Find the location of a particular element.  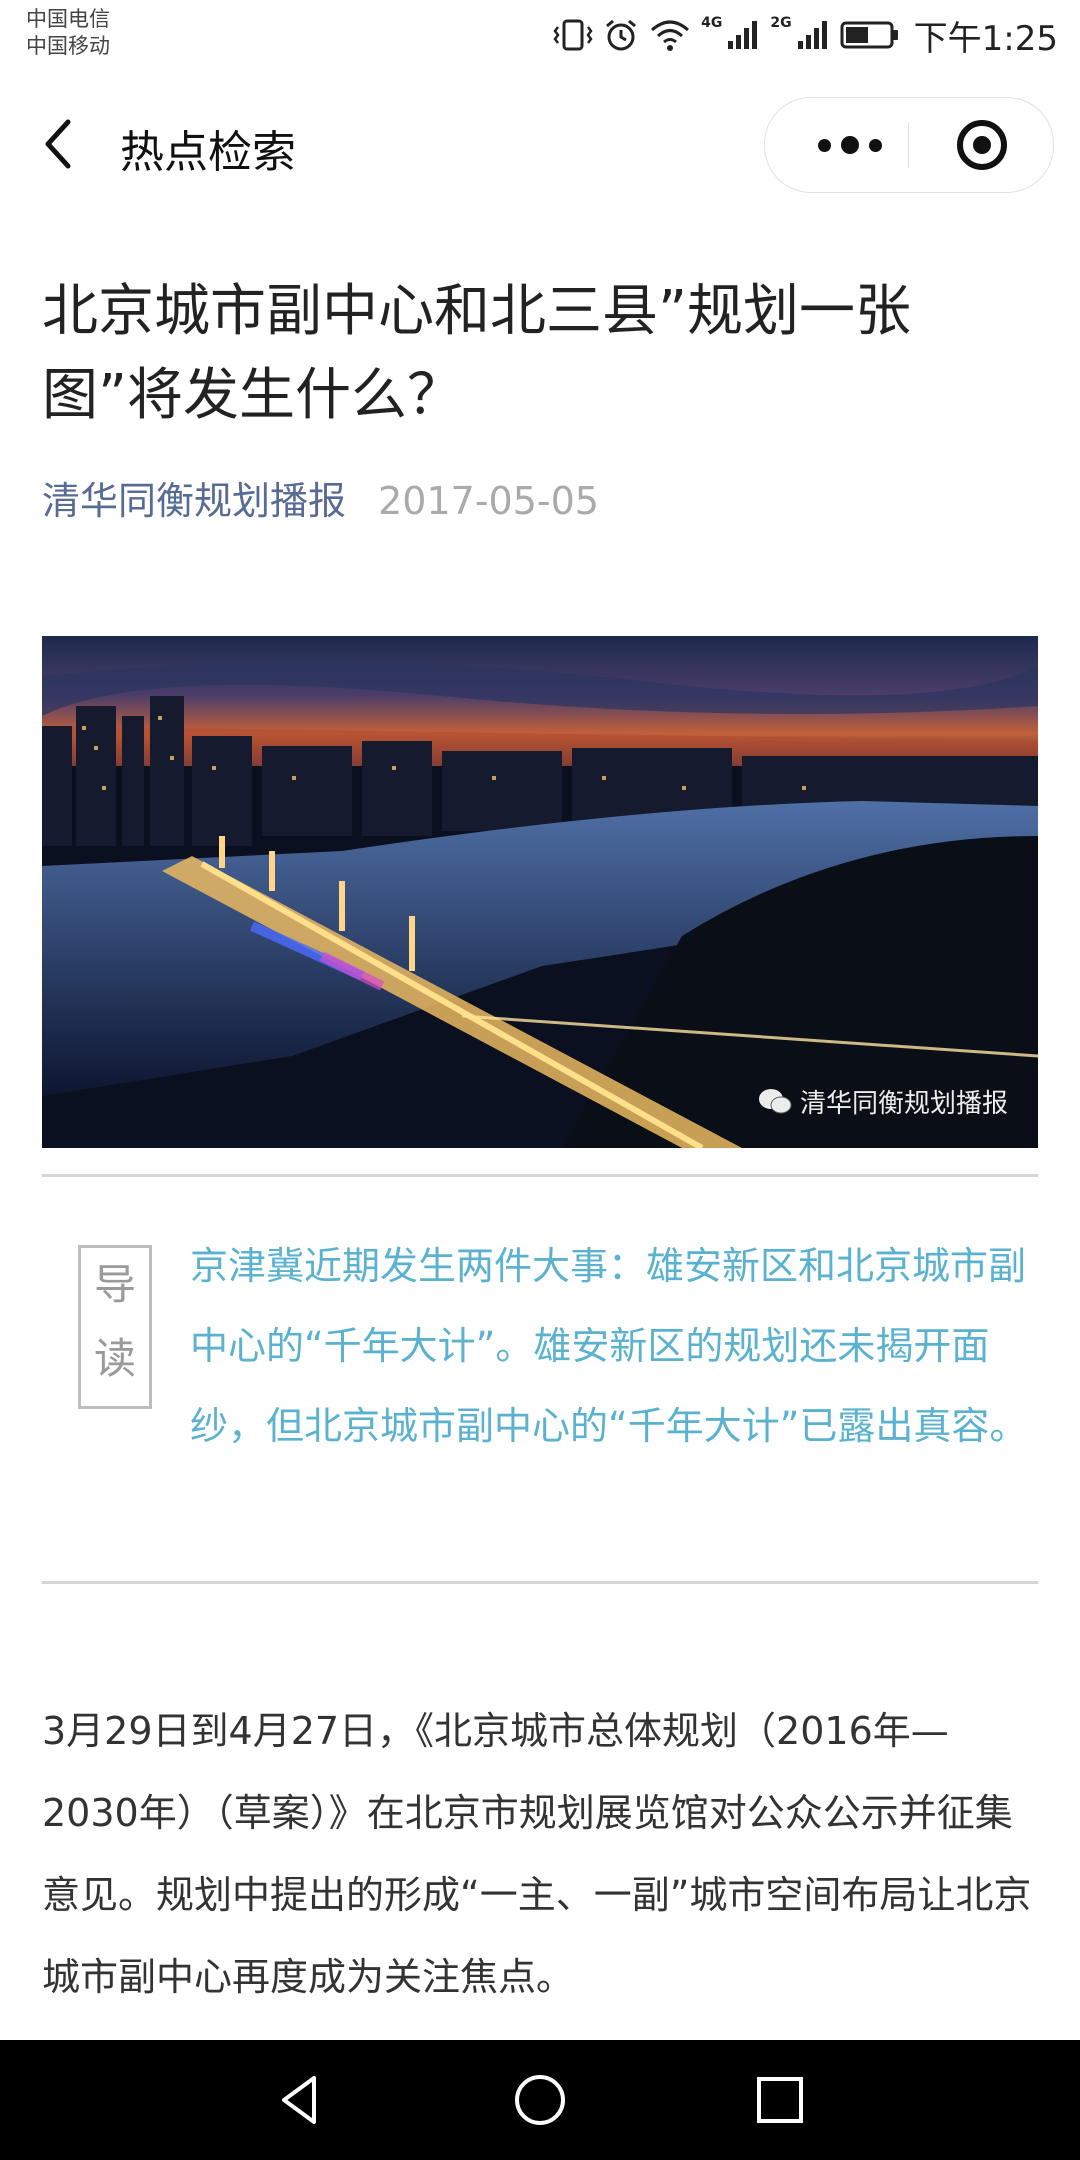

network-type-2: 2G is located at coordinates (781, 23).